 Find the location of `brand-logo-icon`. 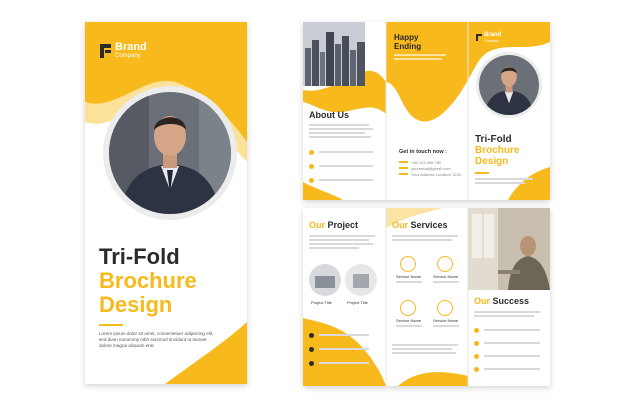

brand-logo-icon is located at coordinates (106, 51).